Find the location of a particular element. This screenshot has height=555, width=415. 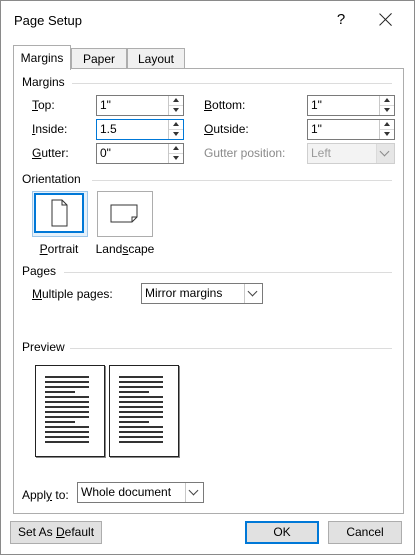

orientation-section-label: Orientation is located at coordinates (51, 179).